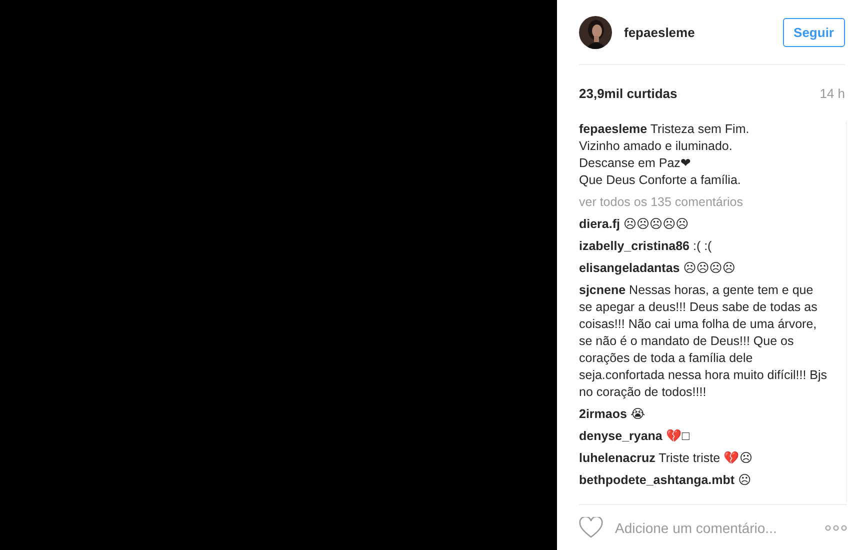 The width and height of the screenshot is (855, 550). What do you see at coordinates (634, 437) in the screenshot?
I see `comment: denyse_ryana 💔□` at bounding box center [634, 437].